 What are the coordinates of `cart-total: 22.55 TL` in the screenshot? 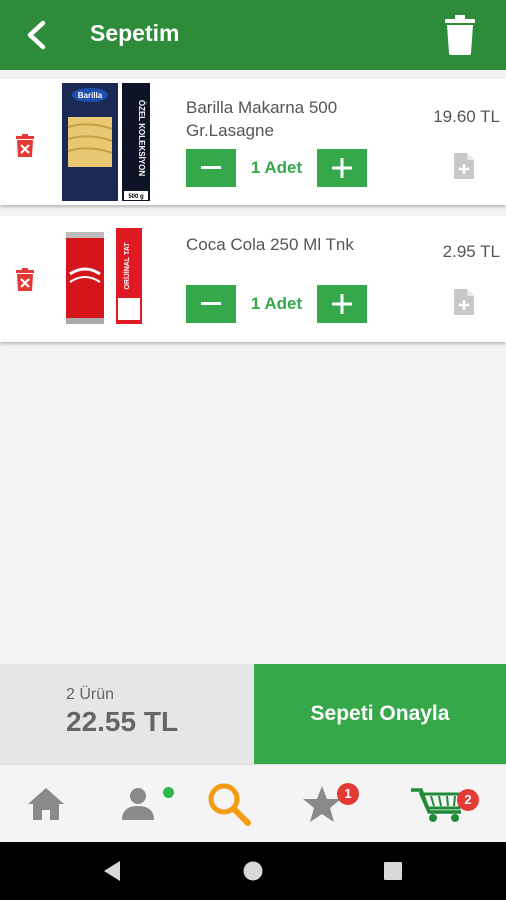 It's located at (122, 721).